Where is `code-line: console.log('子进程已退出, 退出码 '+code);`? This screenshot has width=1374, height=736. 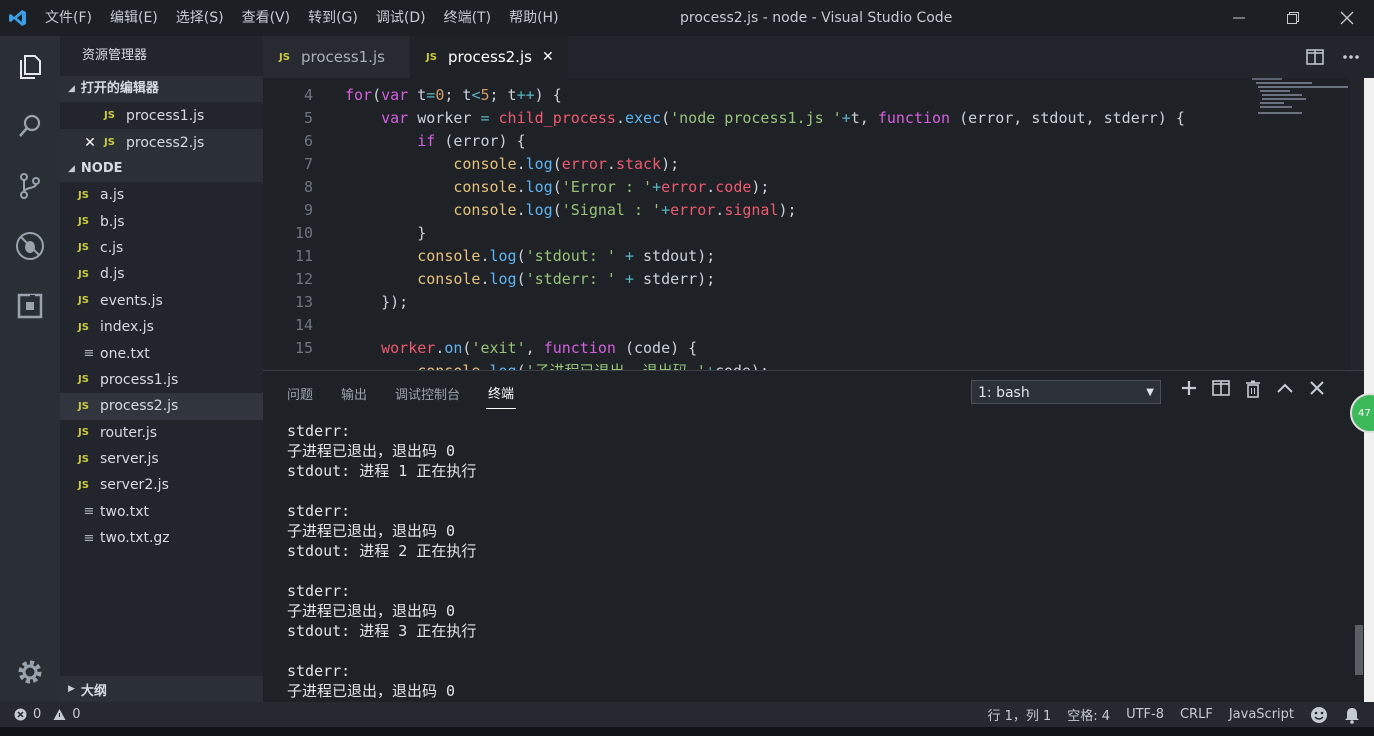 code-line: console.log('子进程已退出, 退出码 '+code); is located at coordinates (806, 365).